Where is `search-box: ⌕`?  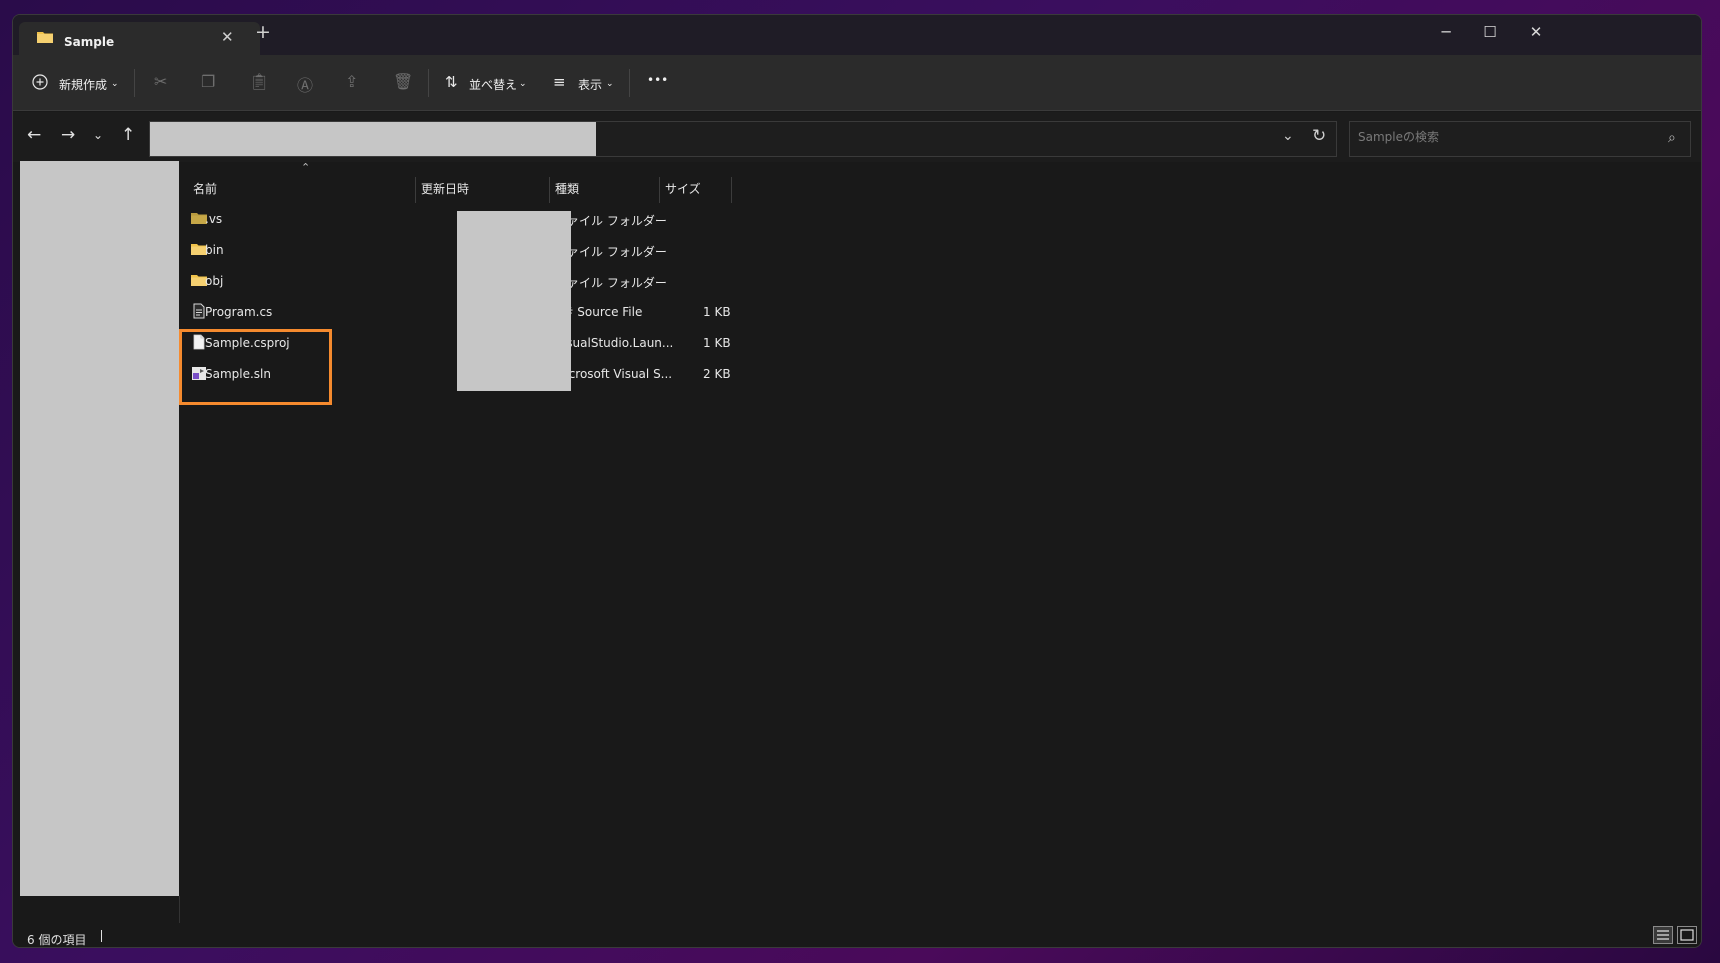
search-box: ⌕ is located at coordinates (1520, 139).